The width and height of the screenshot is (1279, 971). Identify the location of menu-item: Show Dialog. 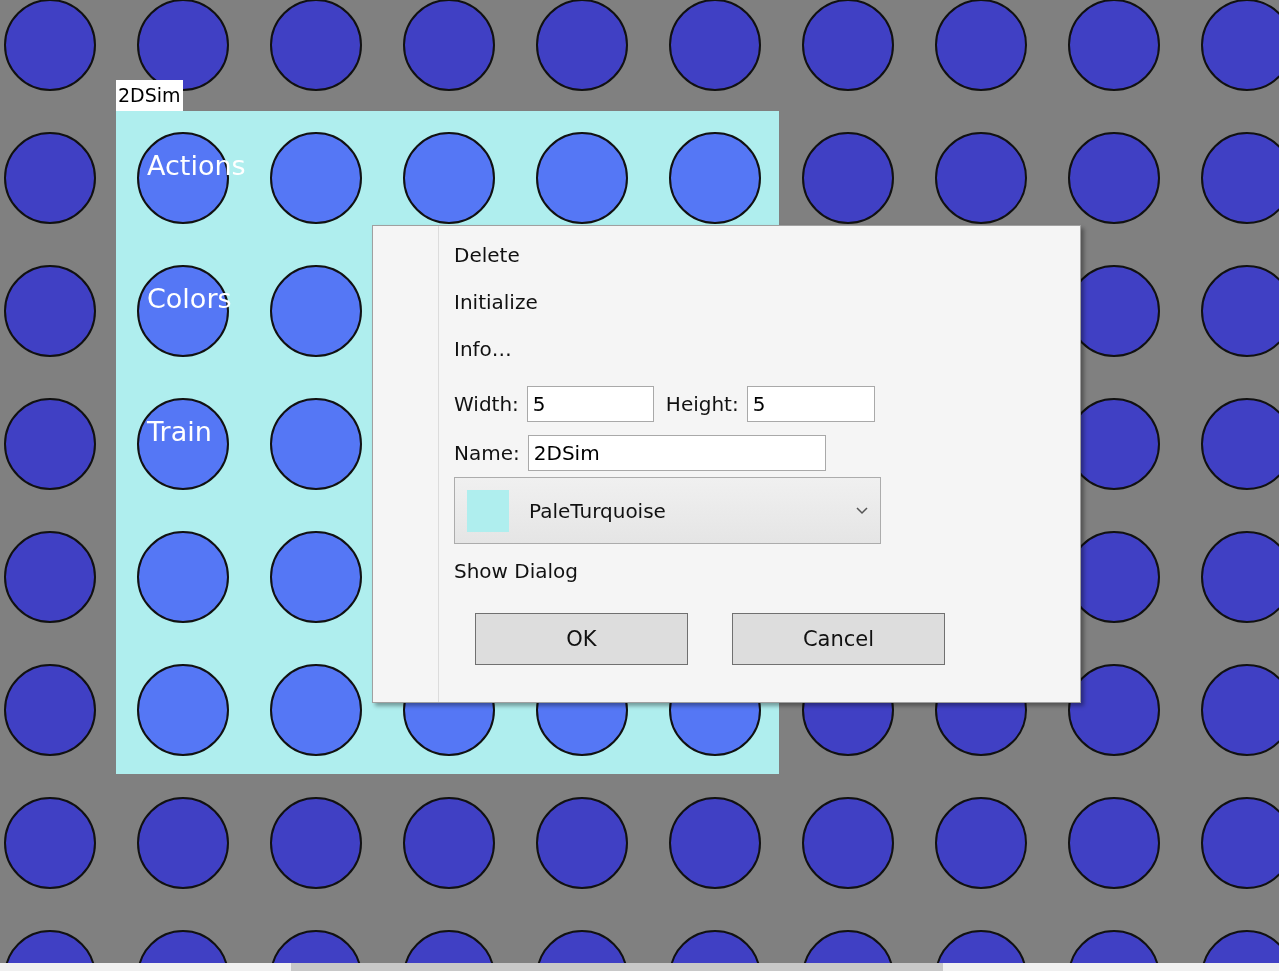
(767, 573).